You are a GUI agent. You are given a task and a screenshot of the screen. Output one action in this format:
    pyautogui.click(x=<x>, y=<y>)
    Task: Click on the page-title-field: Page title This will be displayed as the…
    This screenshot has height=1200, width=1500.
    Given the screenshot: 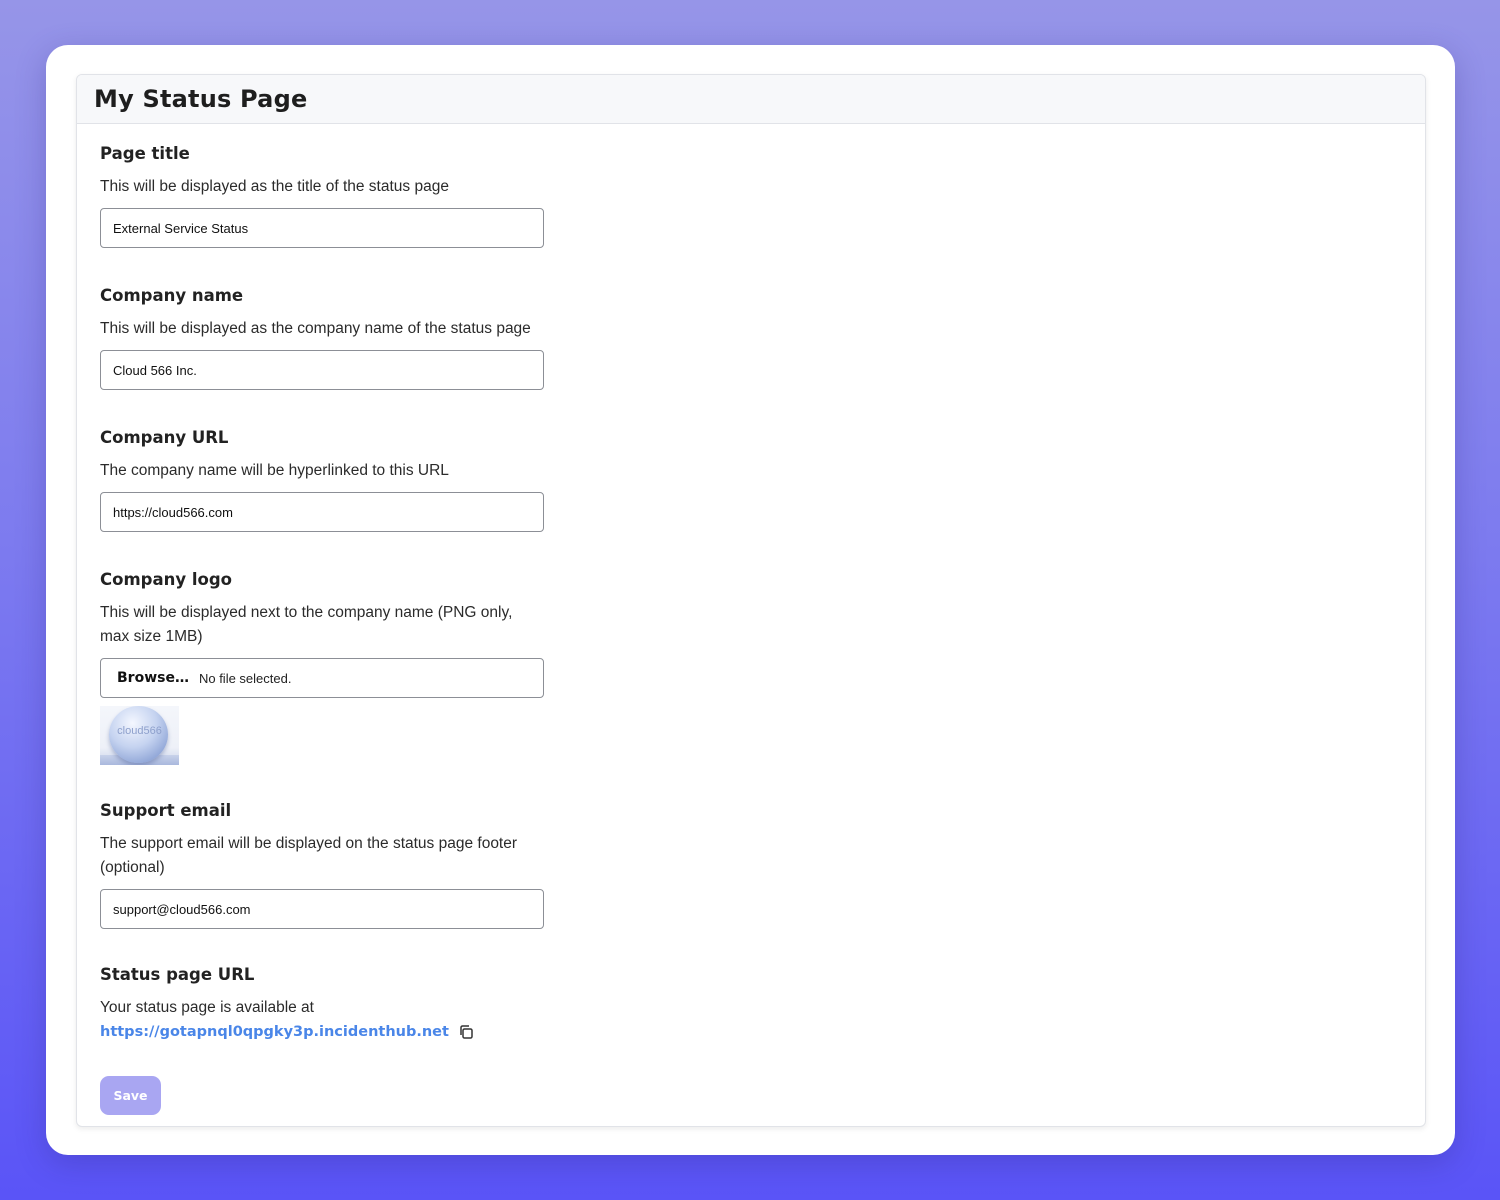 What is the action you would take?
    pyautogui.click(x=322, y=195)
    